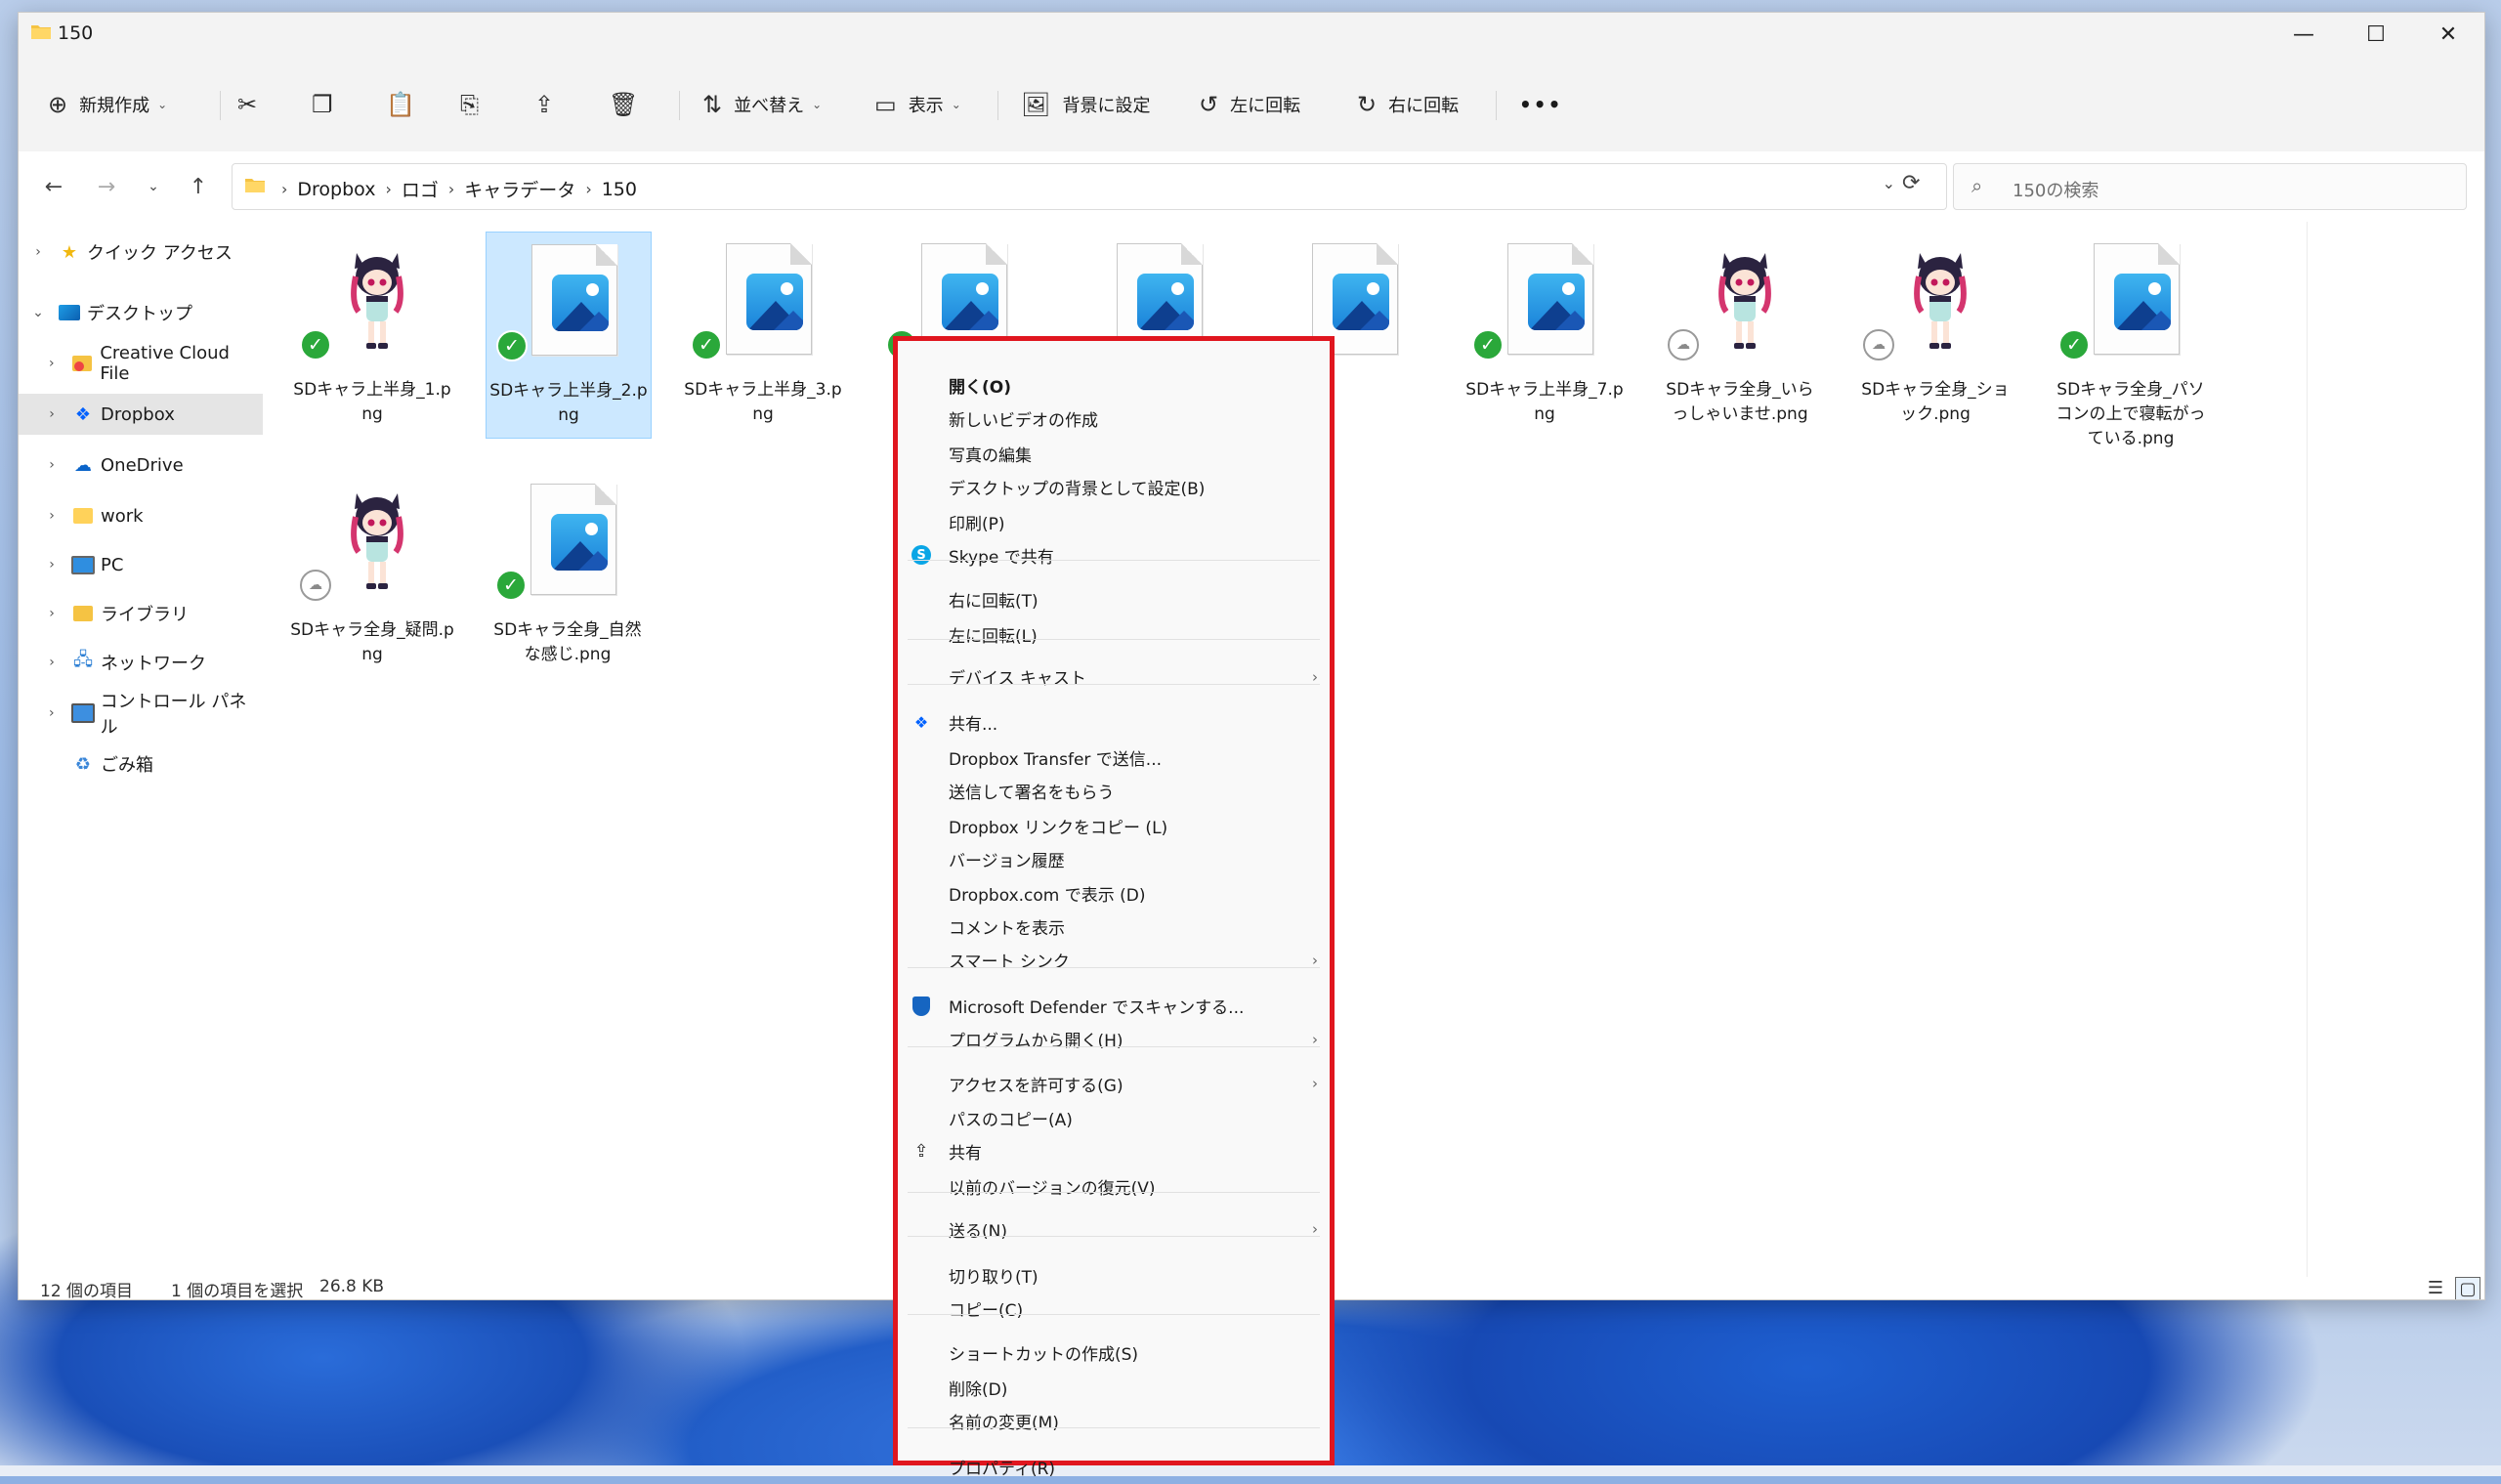 The width and height of the screenshot is (2501, 1484). I want to click on sidebar-item-label: PC, so click(112, 564).